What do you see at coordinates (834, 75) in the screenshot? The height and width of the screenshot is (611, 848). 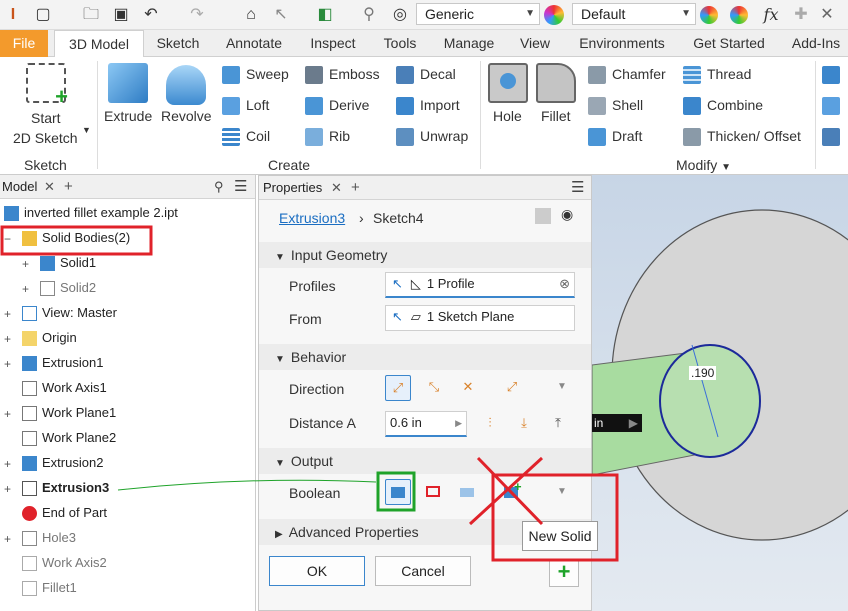 I see `split-button` at bounding box center [834, 75].